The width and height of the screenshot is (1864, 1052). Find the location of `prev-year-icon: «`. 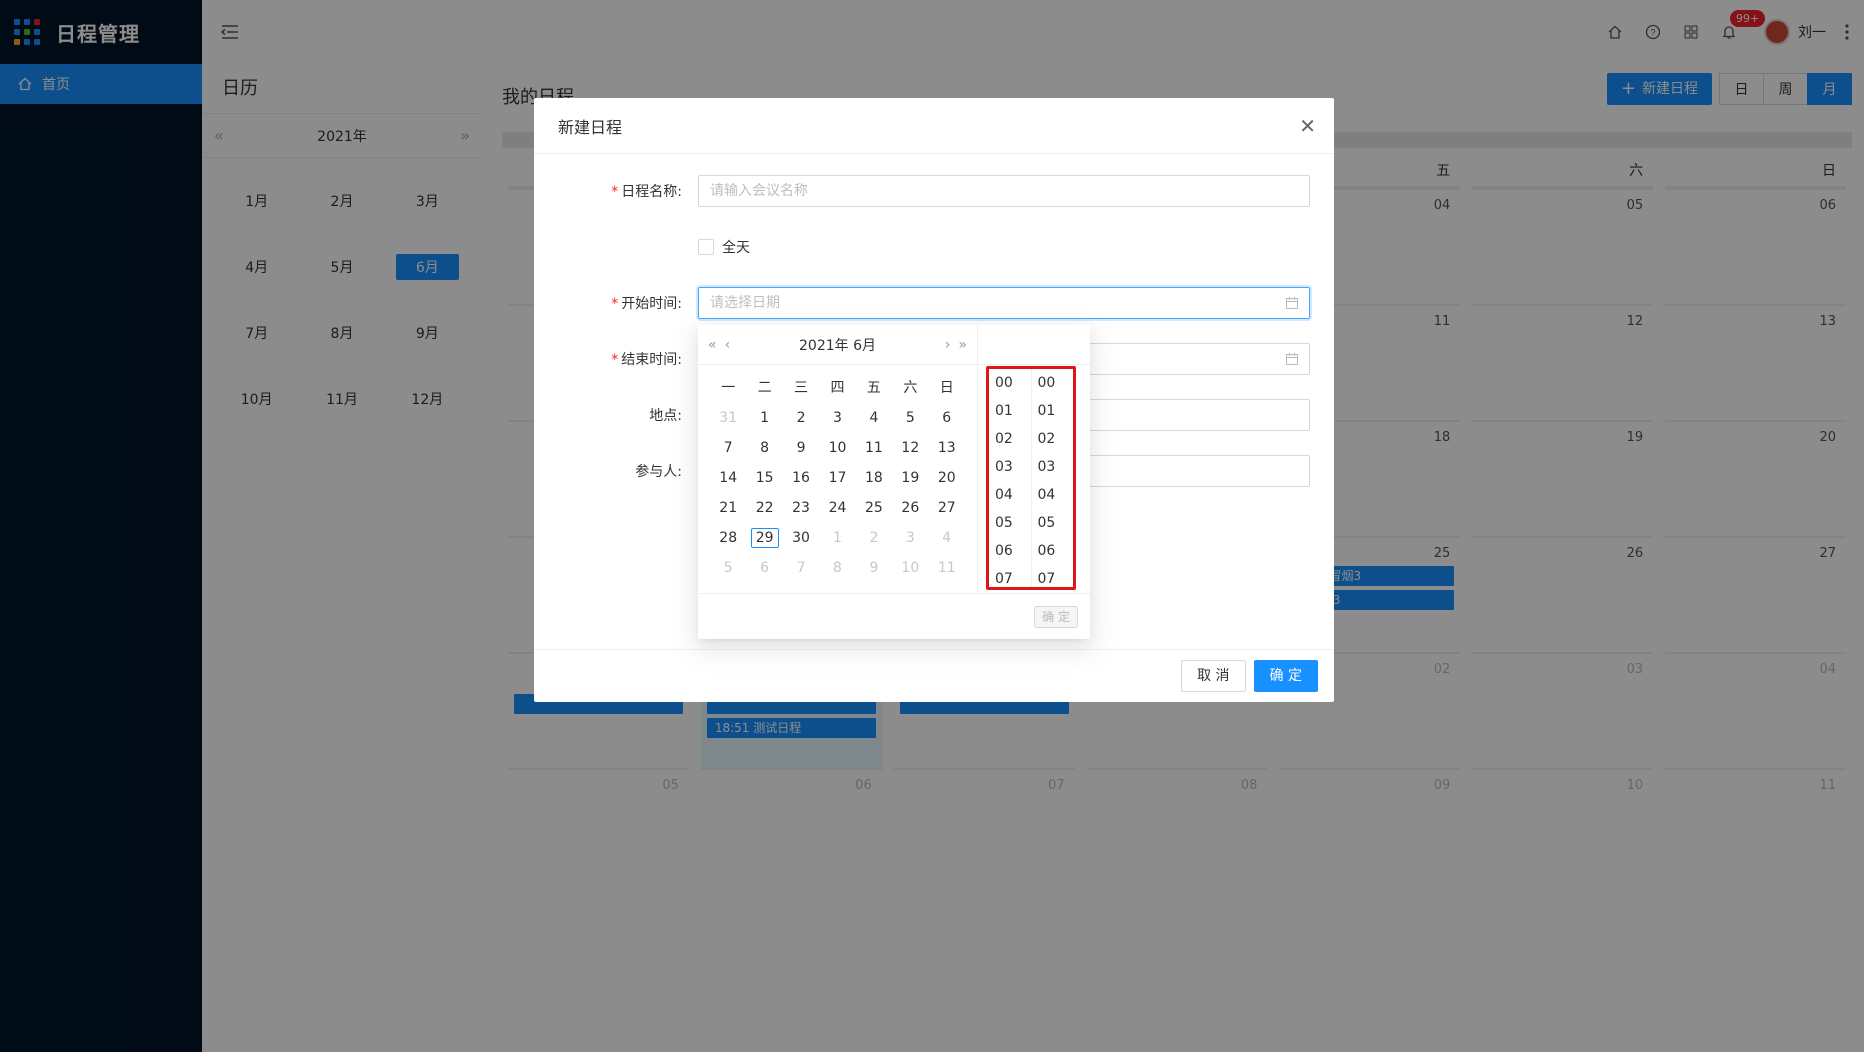

prev-year-icon: « is located at coordinates (712, 345).